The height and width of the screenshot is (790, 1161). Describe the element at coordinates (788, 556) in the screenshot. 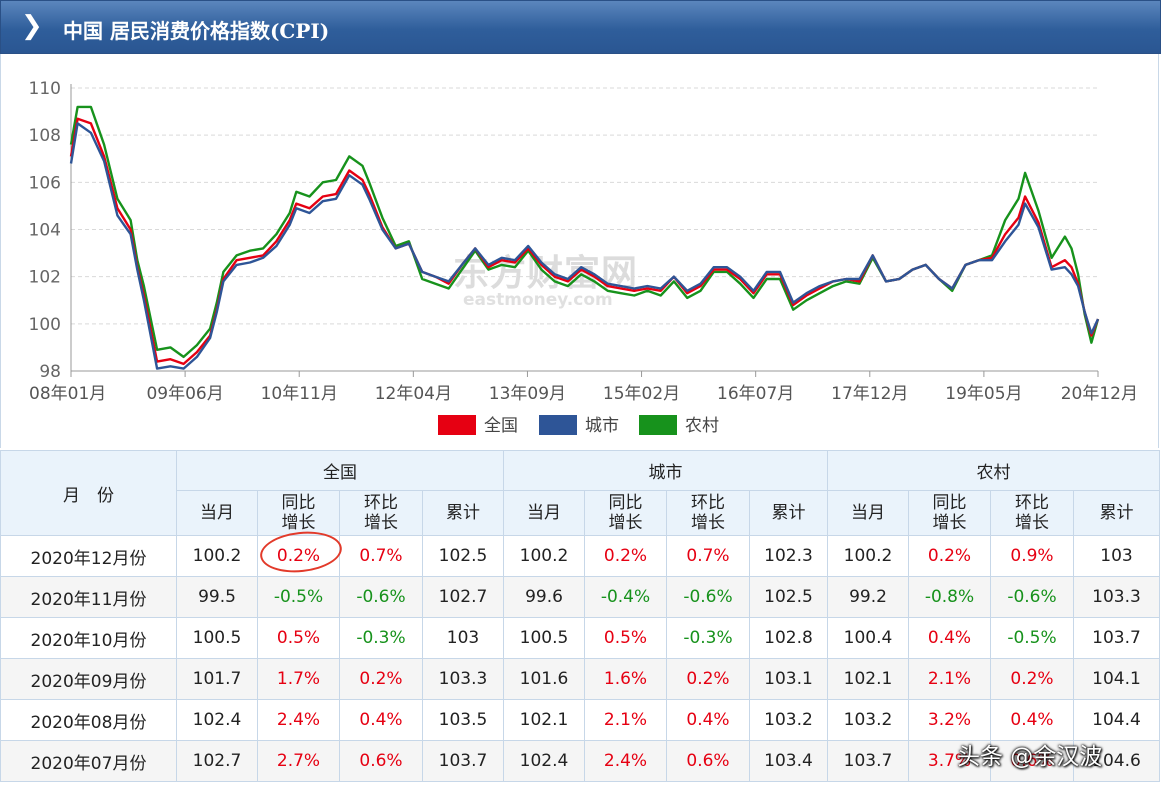

I see `value-cell: 102.3` at that location.